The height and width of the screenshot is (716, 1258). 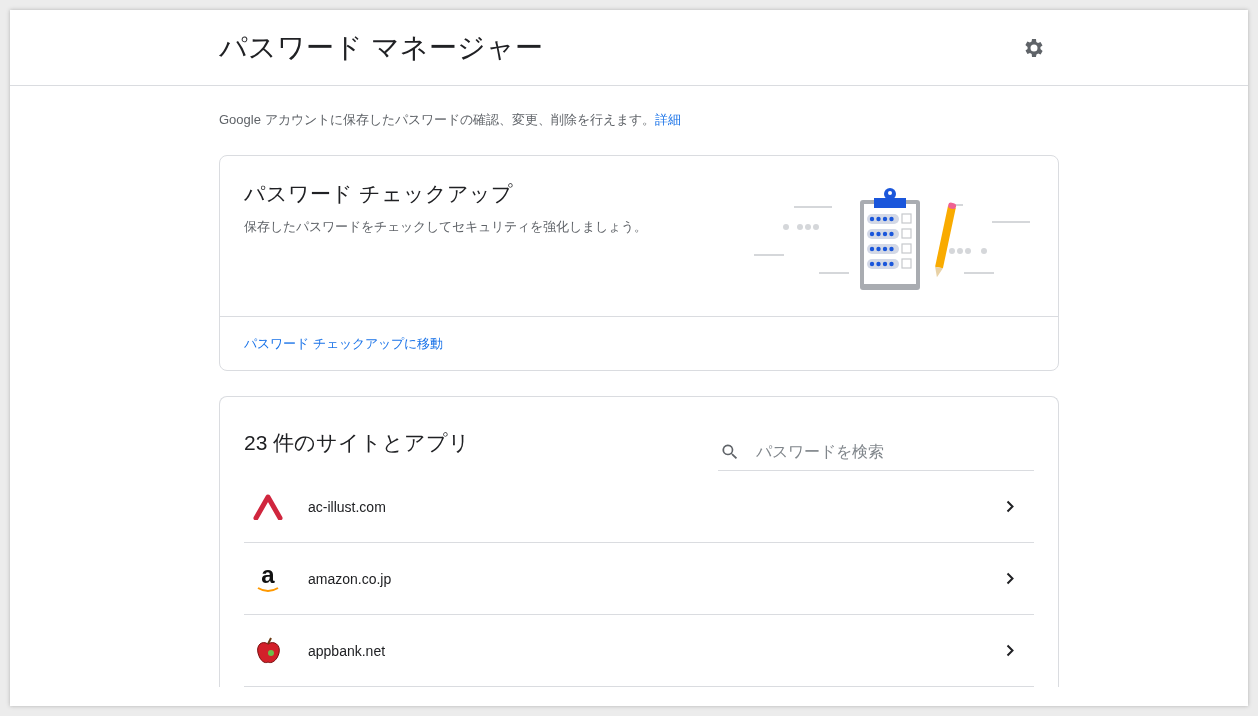 I want to click on site-name: ac-illust.com, so click(x=347, y=506).